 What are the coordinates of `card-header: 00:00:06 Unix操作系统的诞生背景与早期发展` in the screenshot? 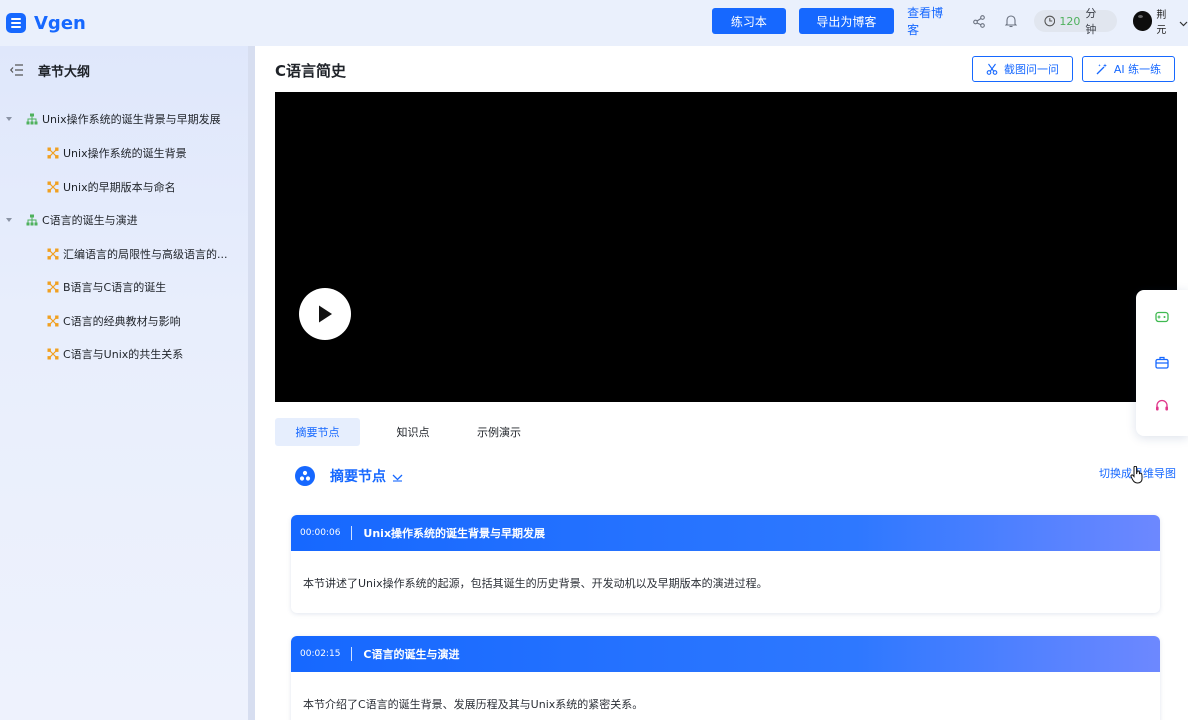 It's located at (725, 533).